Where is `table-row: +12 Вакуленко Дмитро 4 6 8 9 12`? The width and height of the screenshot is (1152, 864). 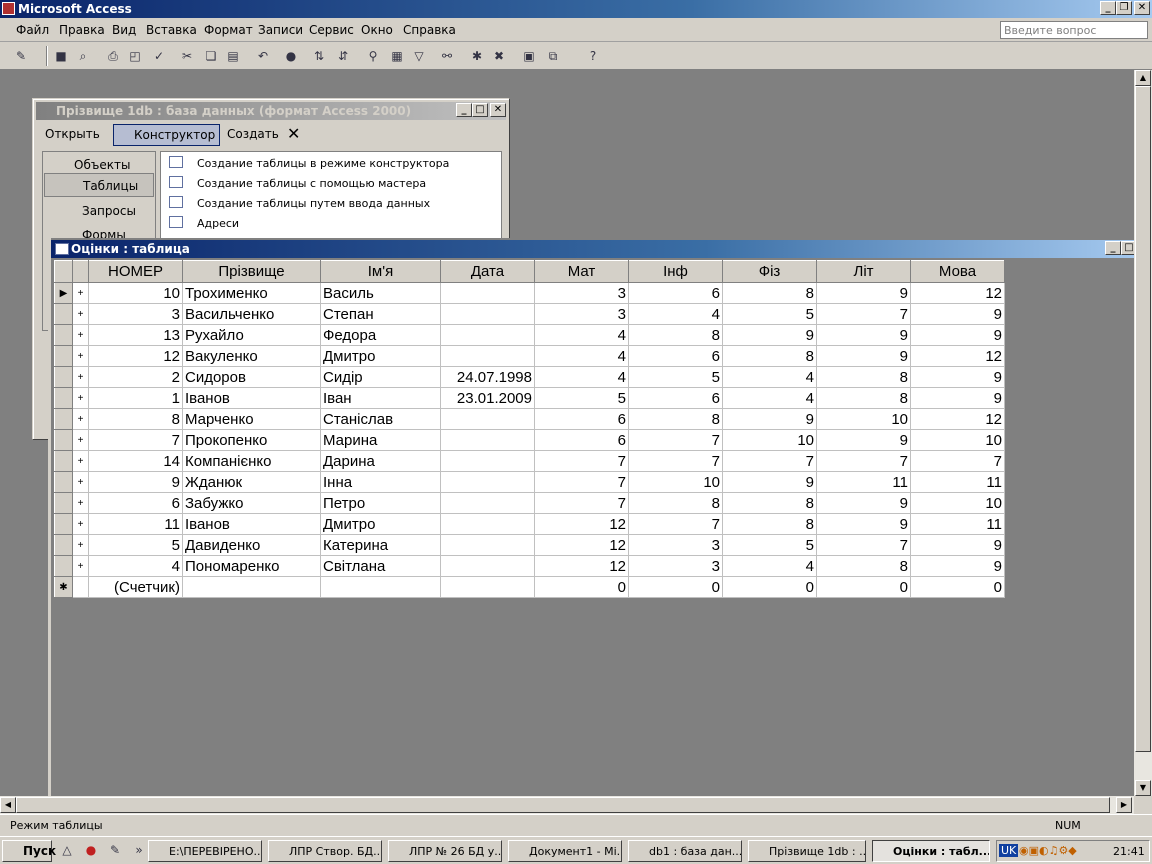 table-row: +12 Вакуленко Дмитро 4 6 8 9 12 is located at coordinates (529, 356).